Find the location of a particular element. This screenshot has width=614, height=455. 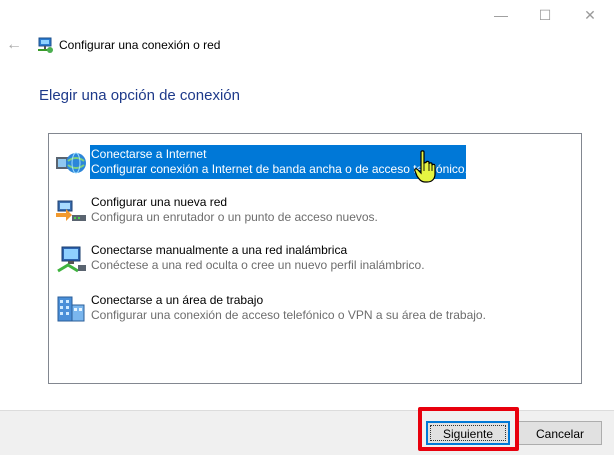

option-title: Conectarse a Internet is located at coordinates (149, 154).